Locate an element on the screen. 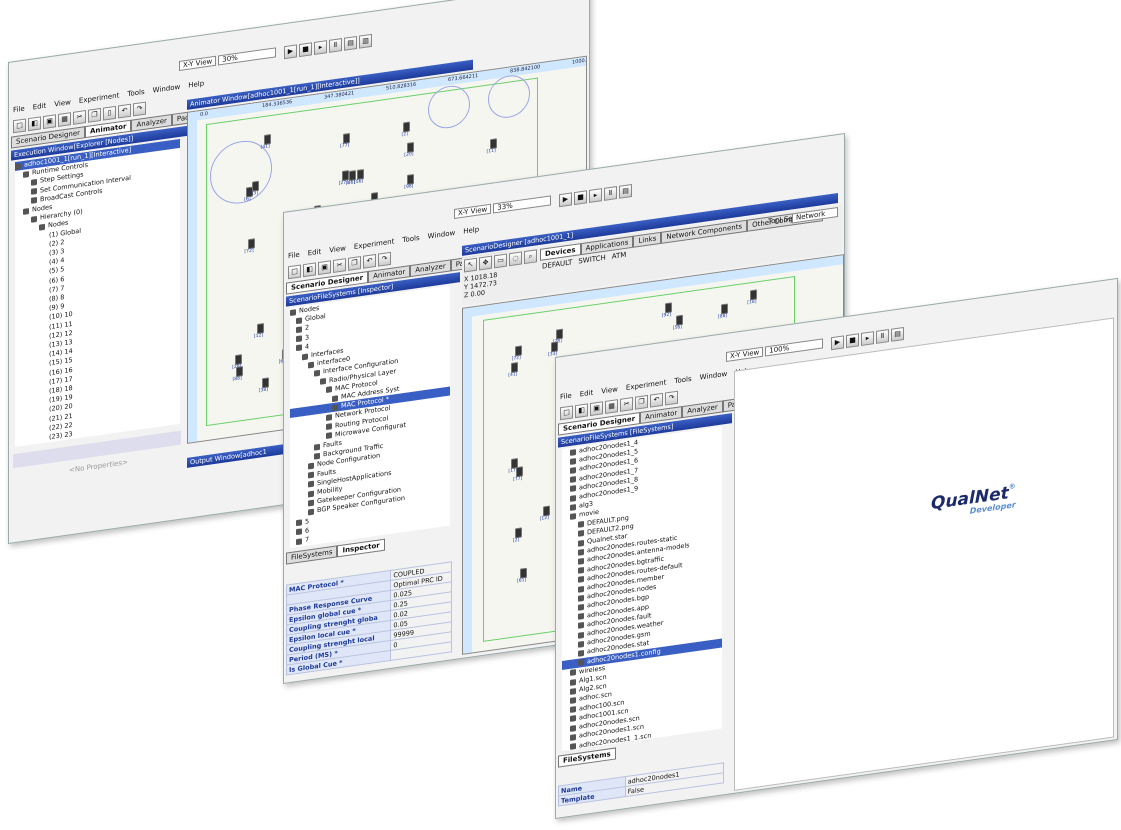 This screenshot has width=1121, height=830. network-node: [38] is located at coordinates (264, 385).